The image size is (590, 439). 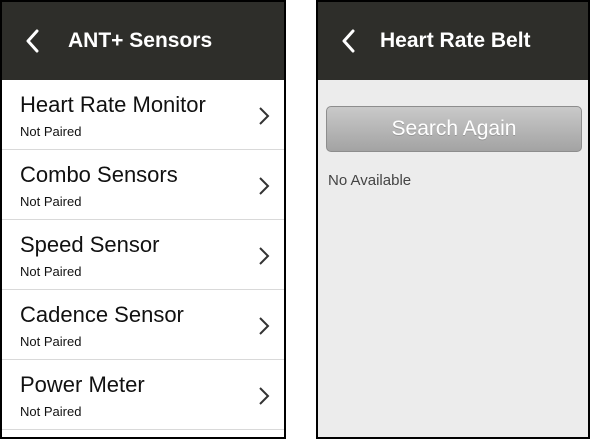 What do you see at coordinates (82, 384) in the screenshot?
I see `sensor-item-label: Power Meter` at bounding box center [82, 384].